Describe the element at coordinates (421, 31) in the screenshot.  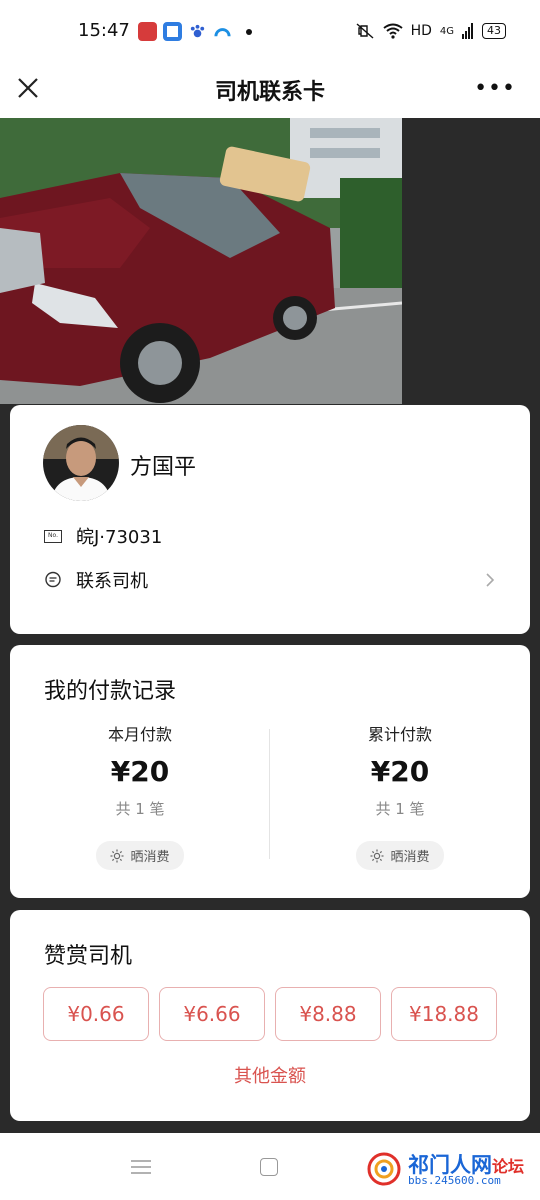
I see `network-type: HD` at that location.